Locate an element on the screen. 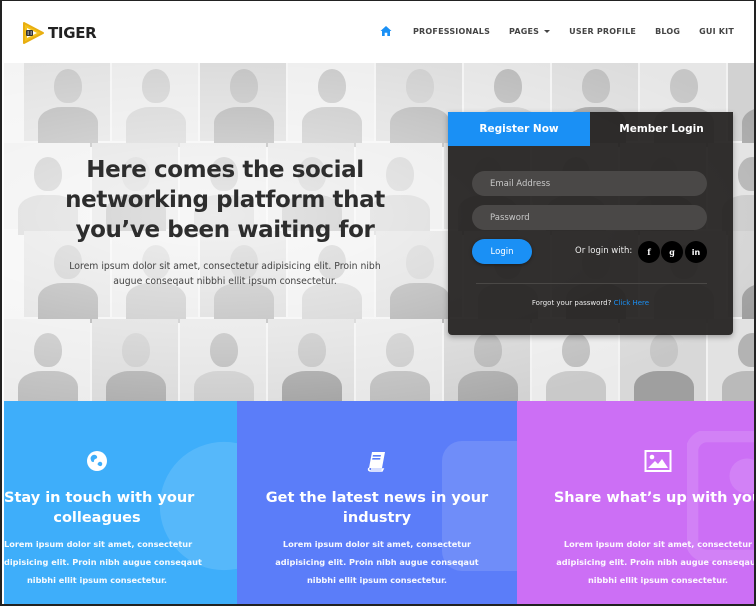 This screenshot has width=756, height=606. book-icon is located at coordinates (376, 462).